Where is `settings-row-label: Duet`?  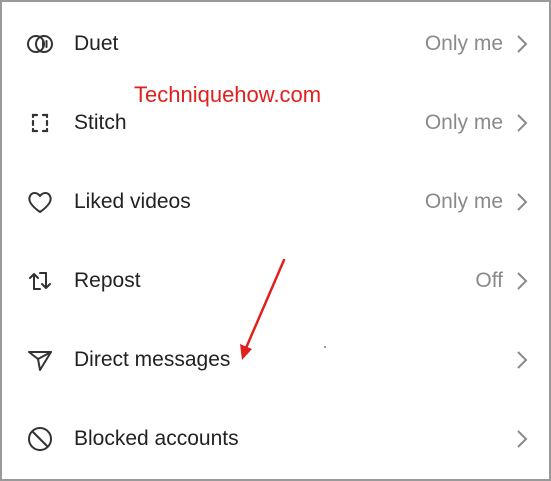
settings-row-label: Duet is located at coordinates (96, 43).